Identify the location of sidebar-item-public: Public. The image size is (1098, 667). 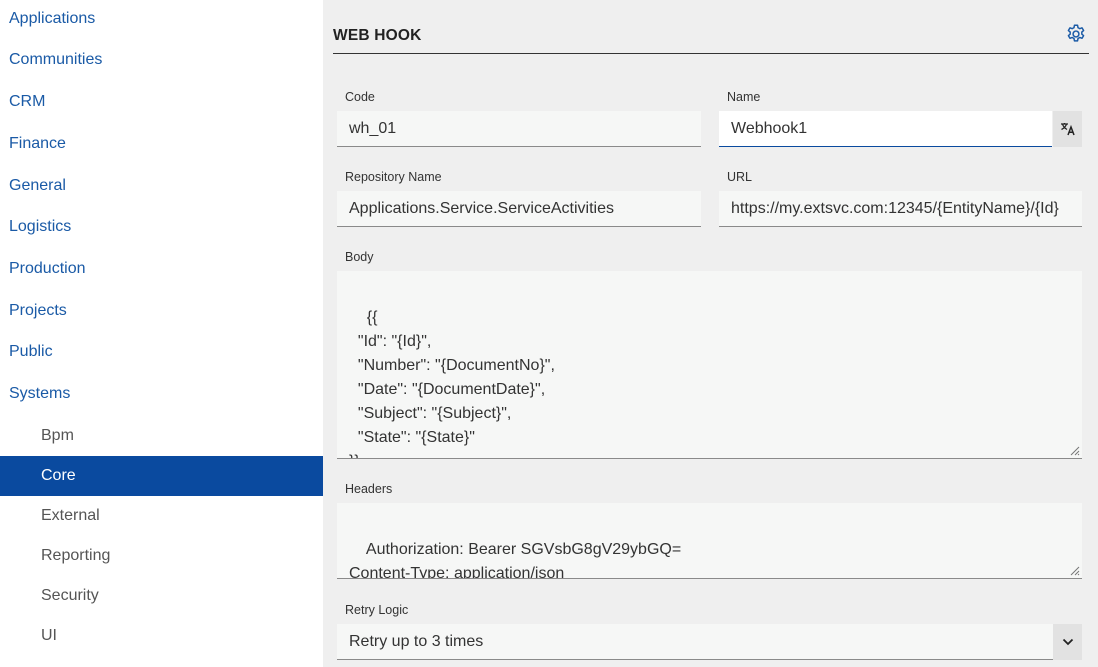
(161, 352).